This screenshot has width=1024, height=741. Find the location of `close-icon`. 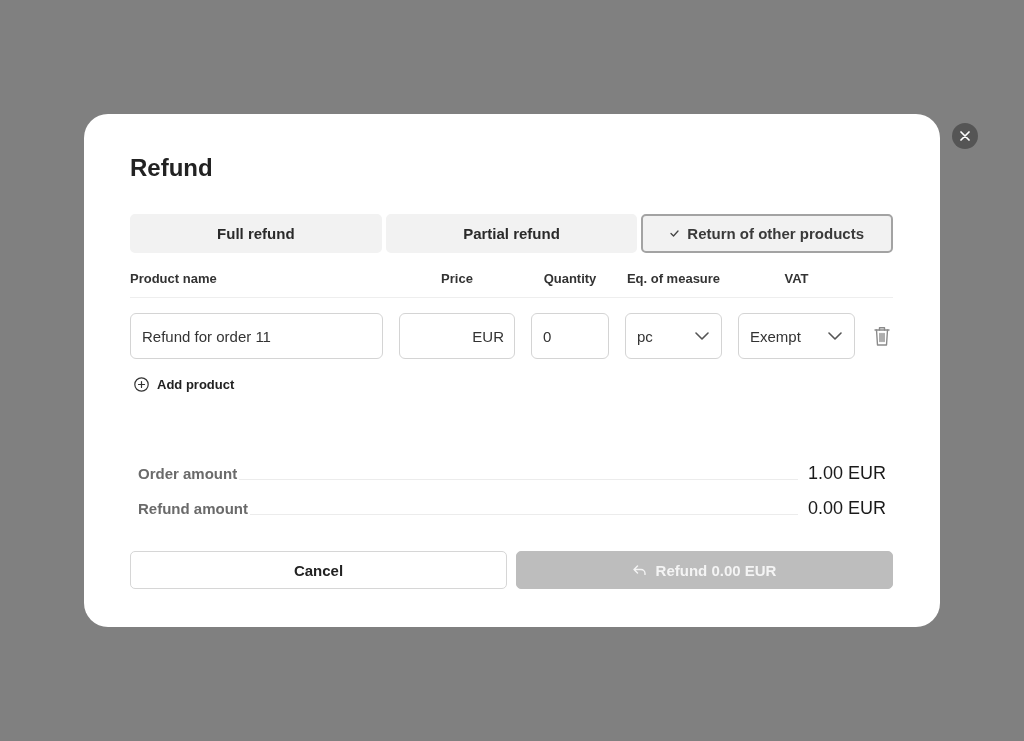

close-icon is located at coordinates (965, 136).